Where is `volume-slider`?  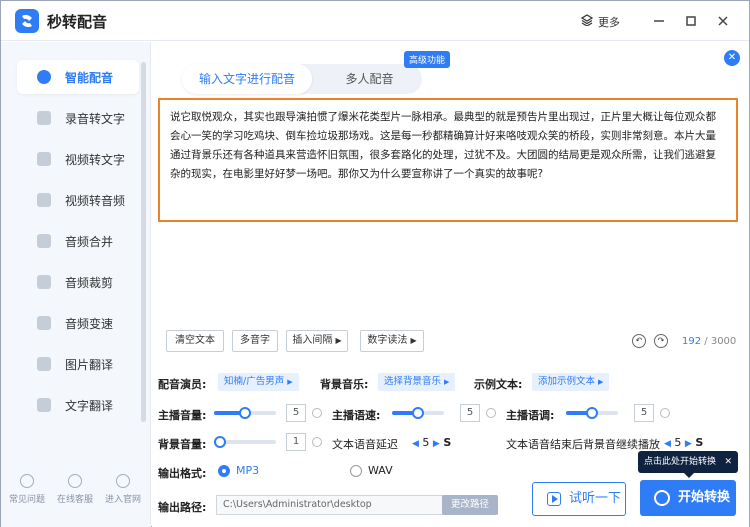 volume-slider is located at coordinates (245, 413).